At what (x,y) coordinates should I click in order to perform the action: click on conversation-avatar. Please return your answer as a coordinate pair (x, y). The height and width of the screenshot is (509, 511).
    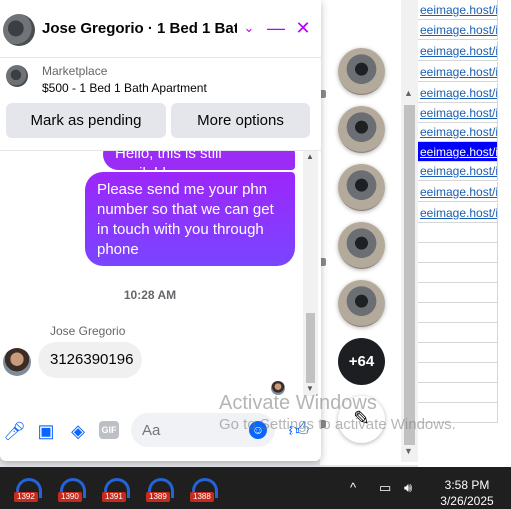
    Looking at the image, I should click on (19, 30).